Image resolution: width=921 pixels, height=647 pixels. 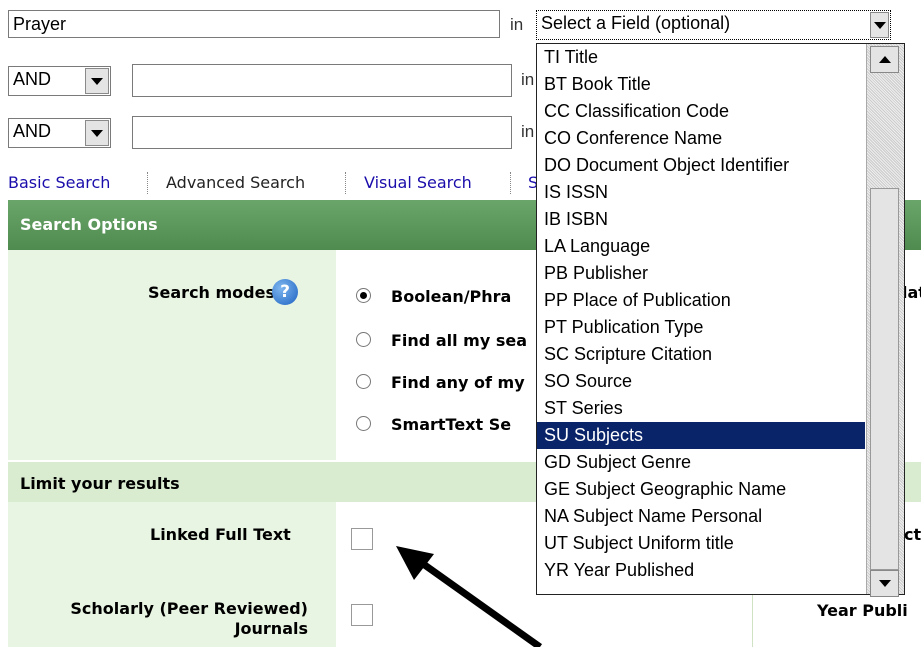 What do you see at coordinates (912, 534) in the screenshot?
I see `right-limit-partial-label: ct` at bounding box center [912, 534].